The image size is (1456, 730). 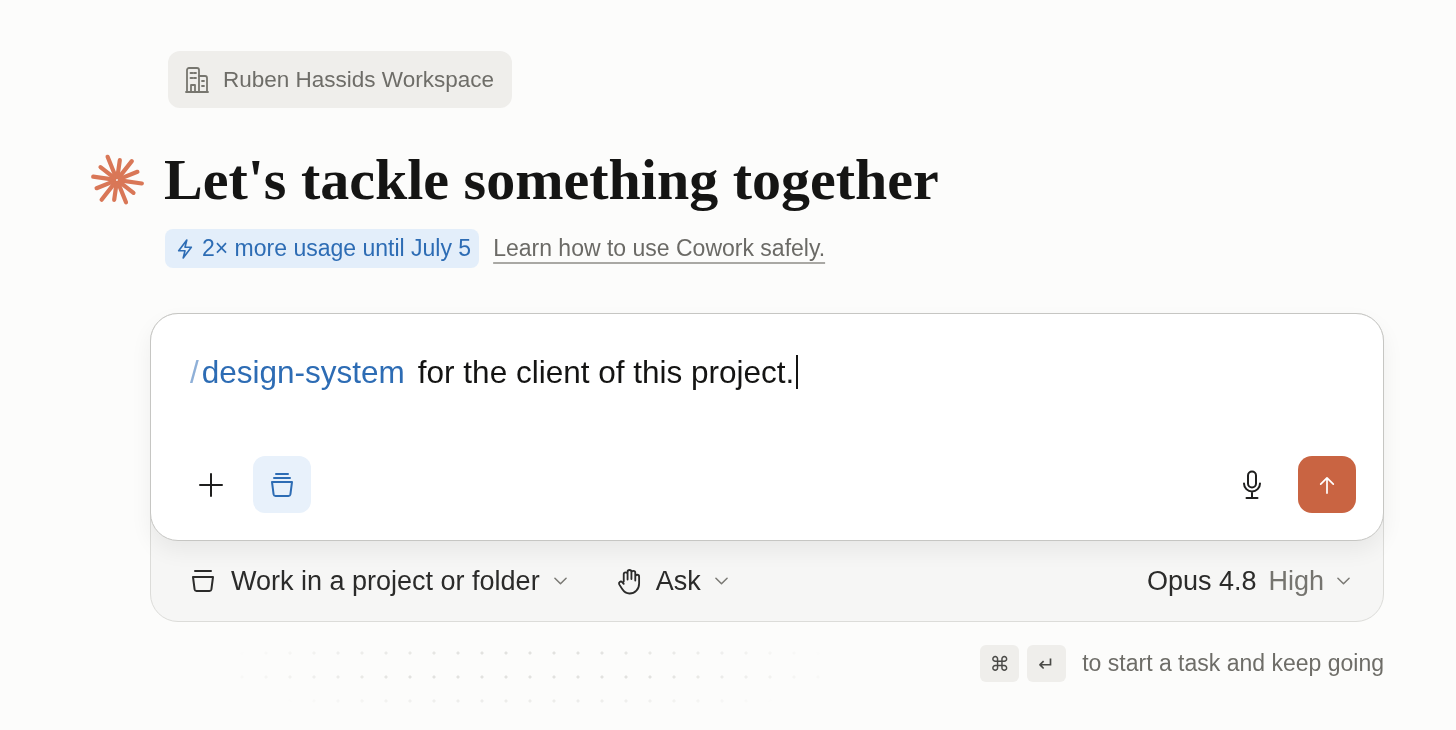 I want to click on page-heading: Let's tackle something together, so click(x=551, y=180).